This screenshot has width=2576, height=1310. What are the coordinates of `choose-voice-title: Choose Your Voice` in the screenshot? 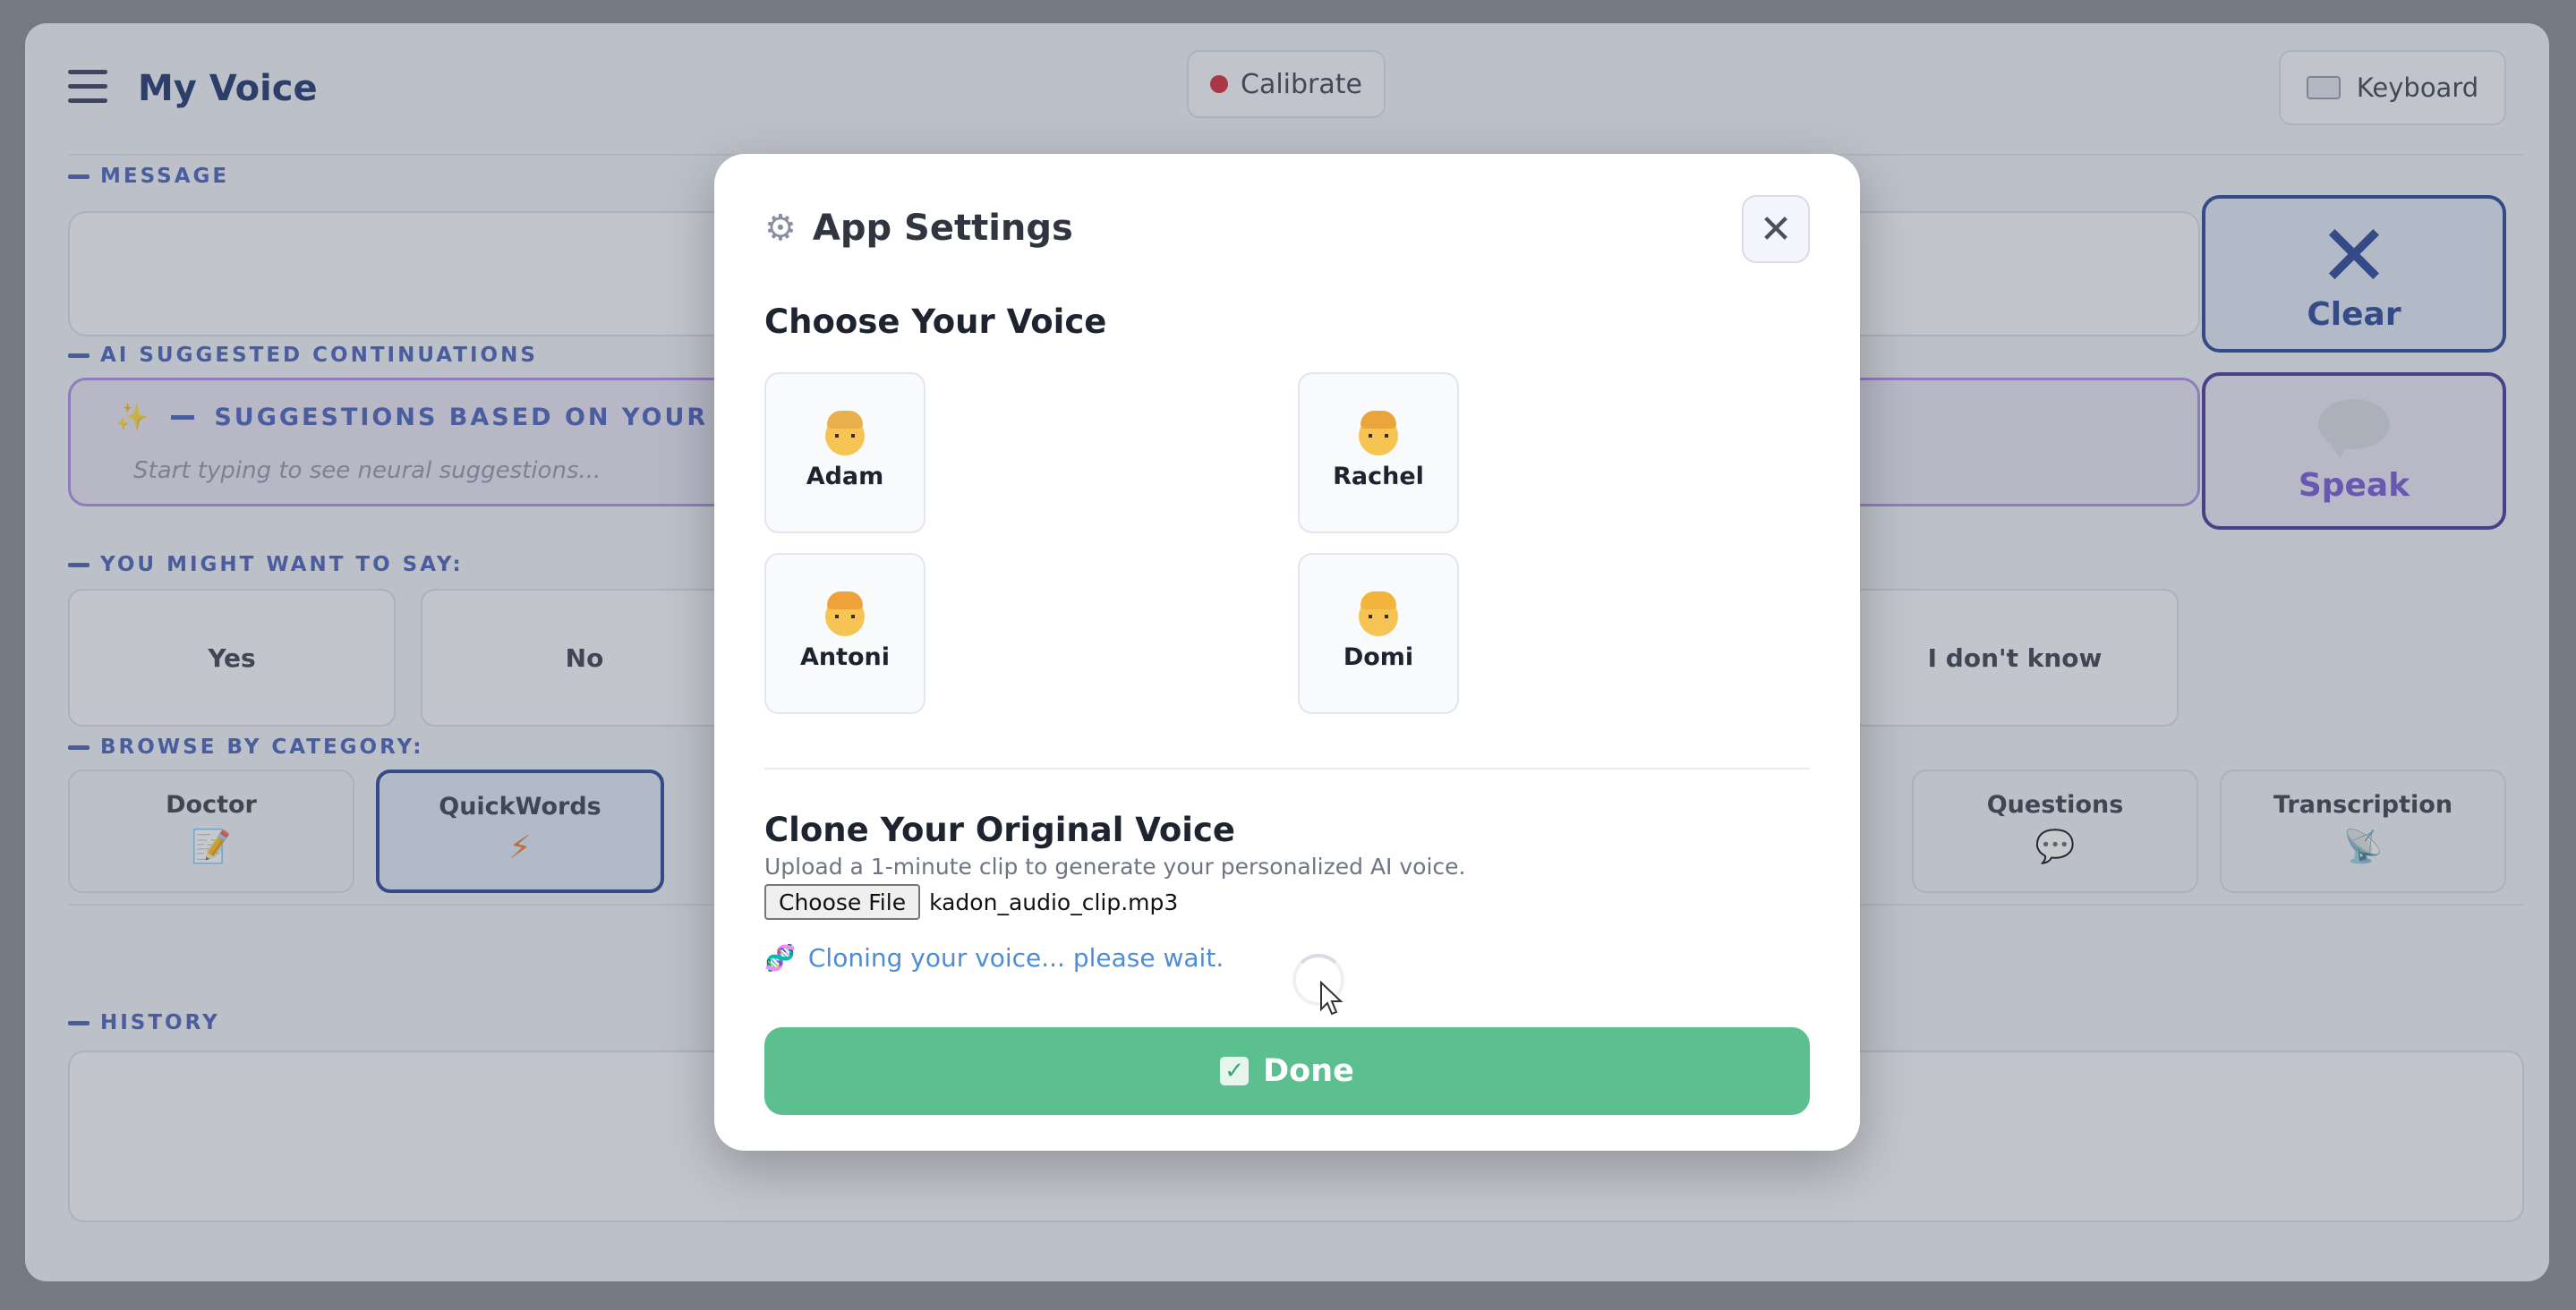 It's located at (935, 321).